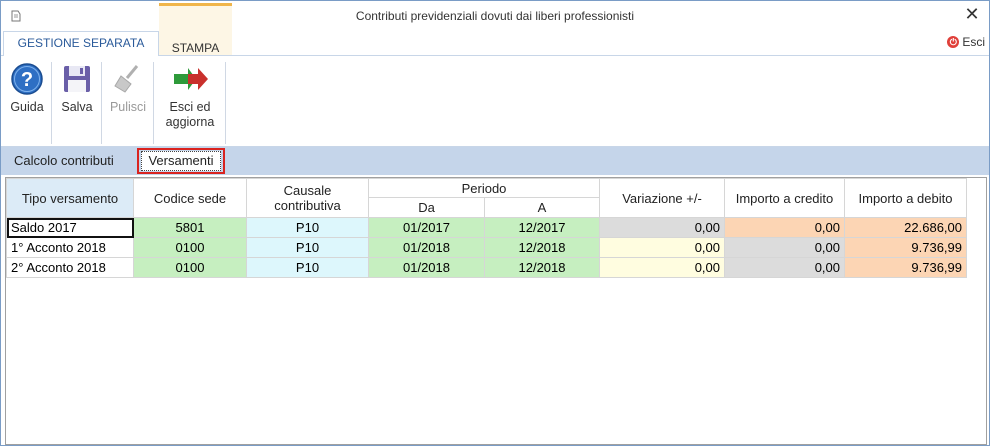 Image resolution: width=990 pixels, height=446 pixels. I want to click on header-periodo-da: Da, so click(426, 207).